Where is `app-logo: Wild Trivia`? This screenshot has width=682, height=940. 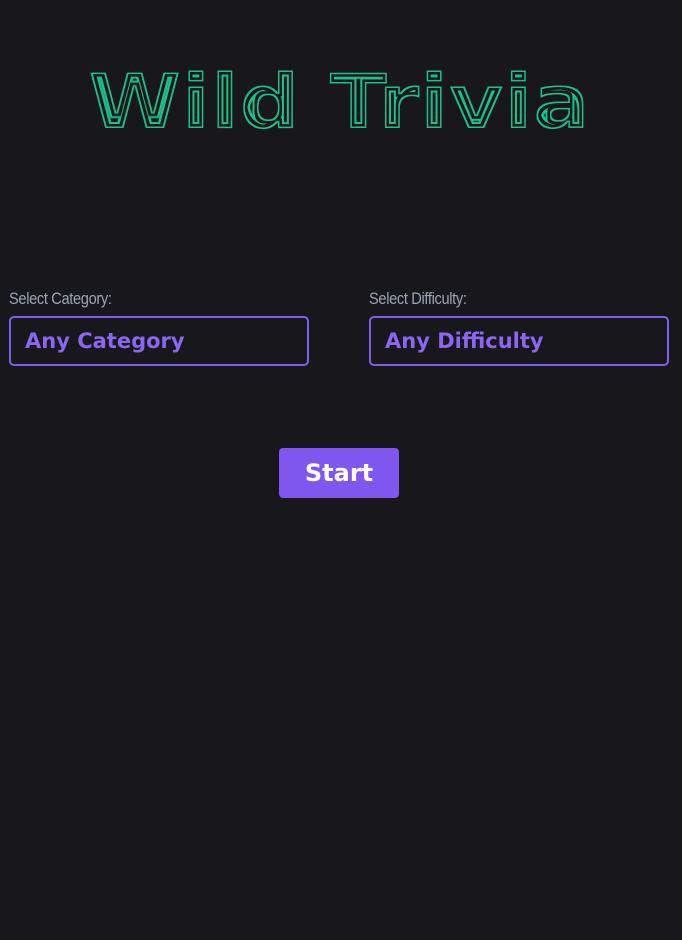
app-logo: Wild Trivia is located at coordinates (339, 101).